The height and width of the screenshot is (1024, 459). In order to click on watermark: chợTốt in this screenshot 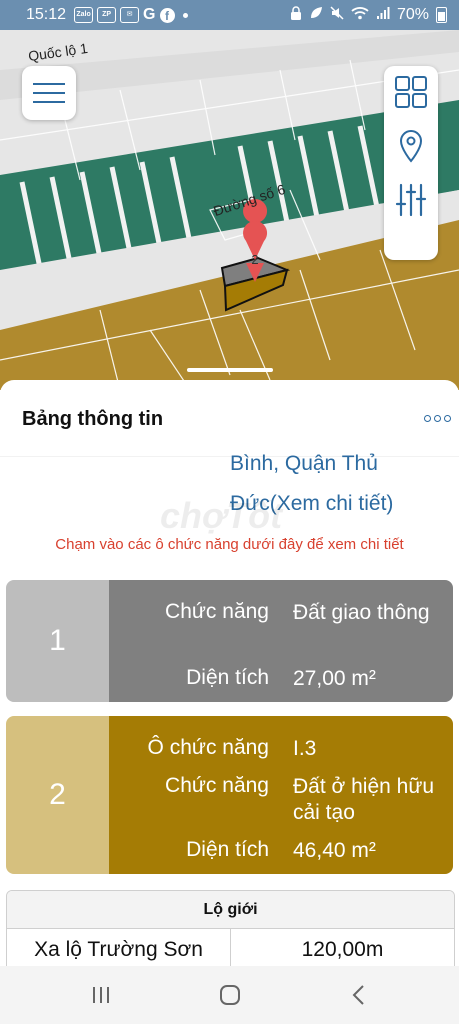, I will do `click(221, 515)`.